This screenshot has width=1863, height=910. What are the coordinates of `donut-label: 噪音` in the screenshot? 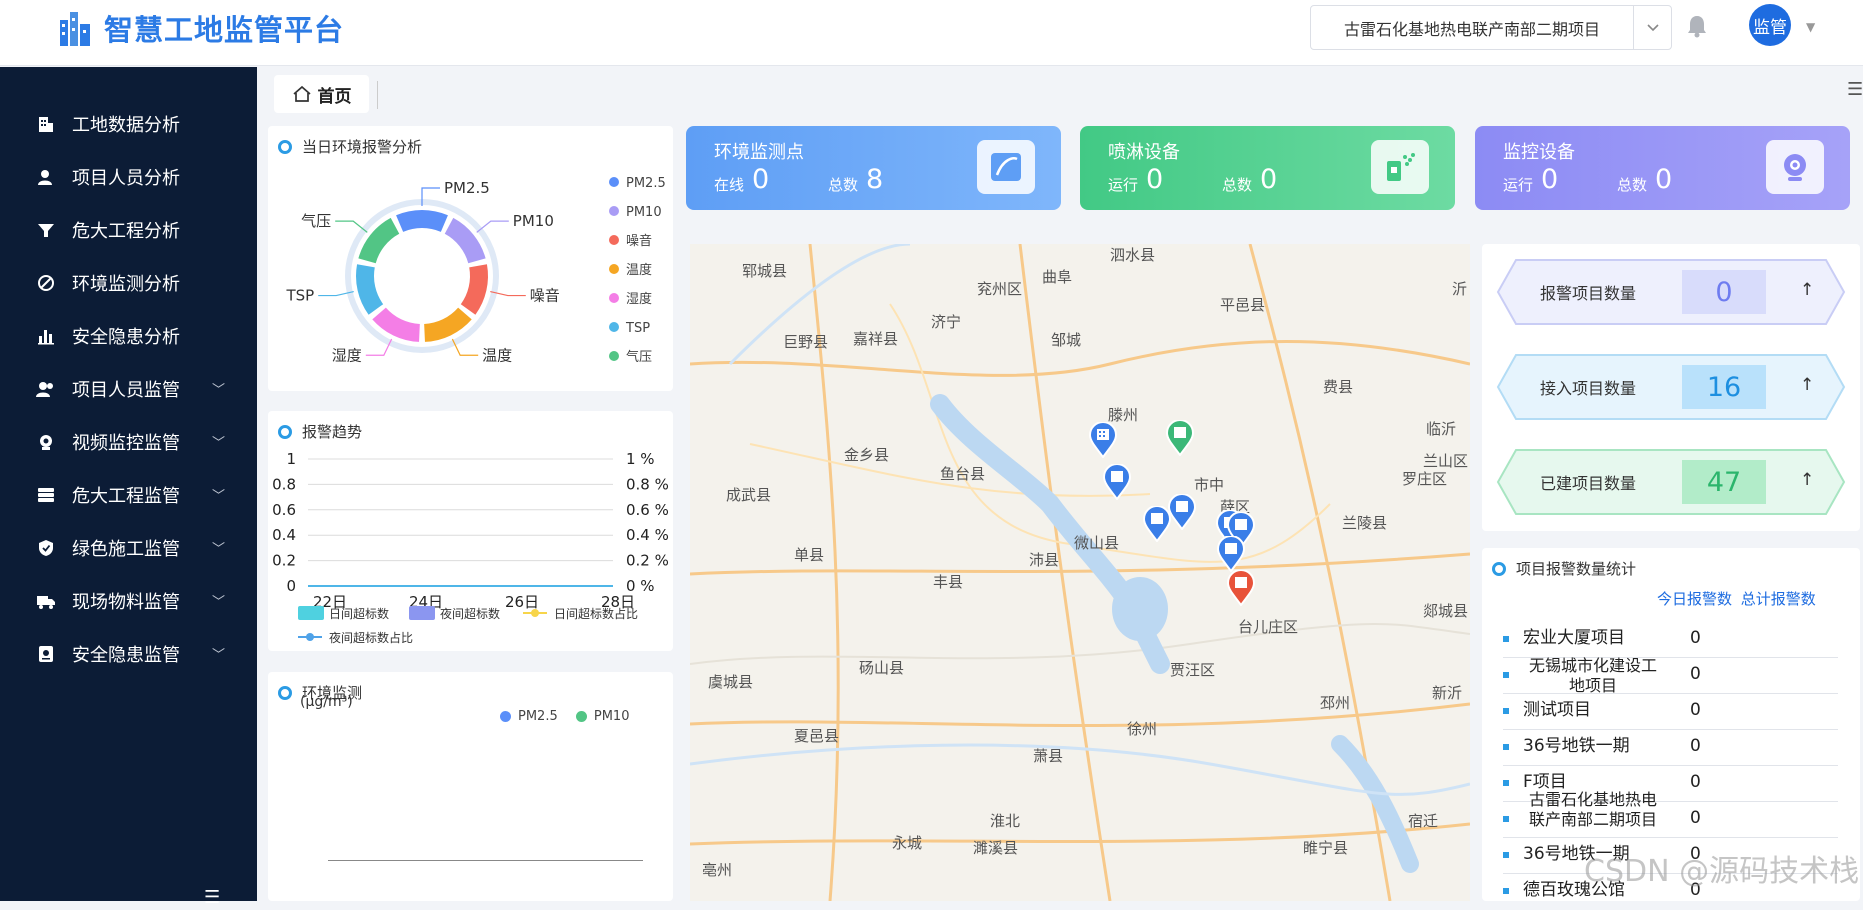 It's located at (545, 296).